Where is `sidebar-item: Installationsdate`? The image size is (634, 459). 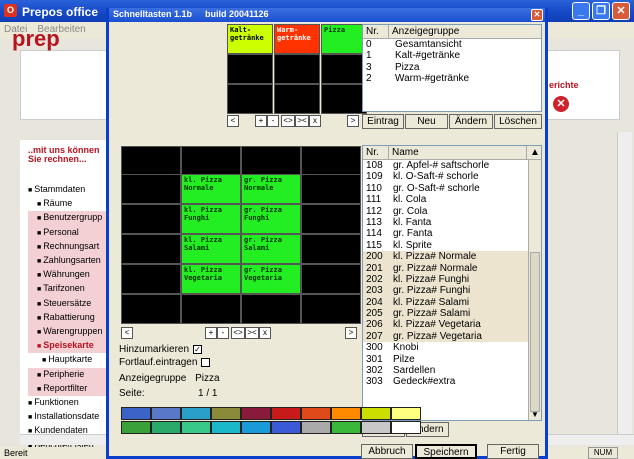
sidebar-item: Installationsdate is located at coordinates (73, 417).